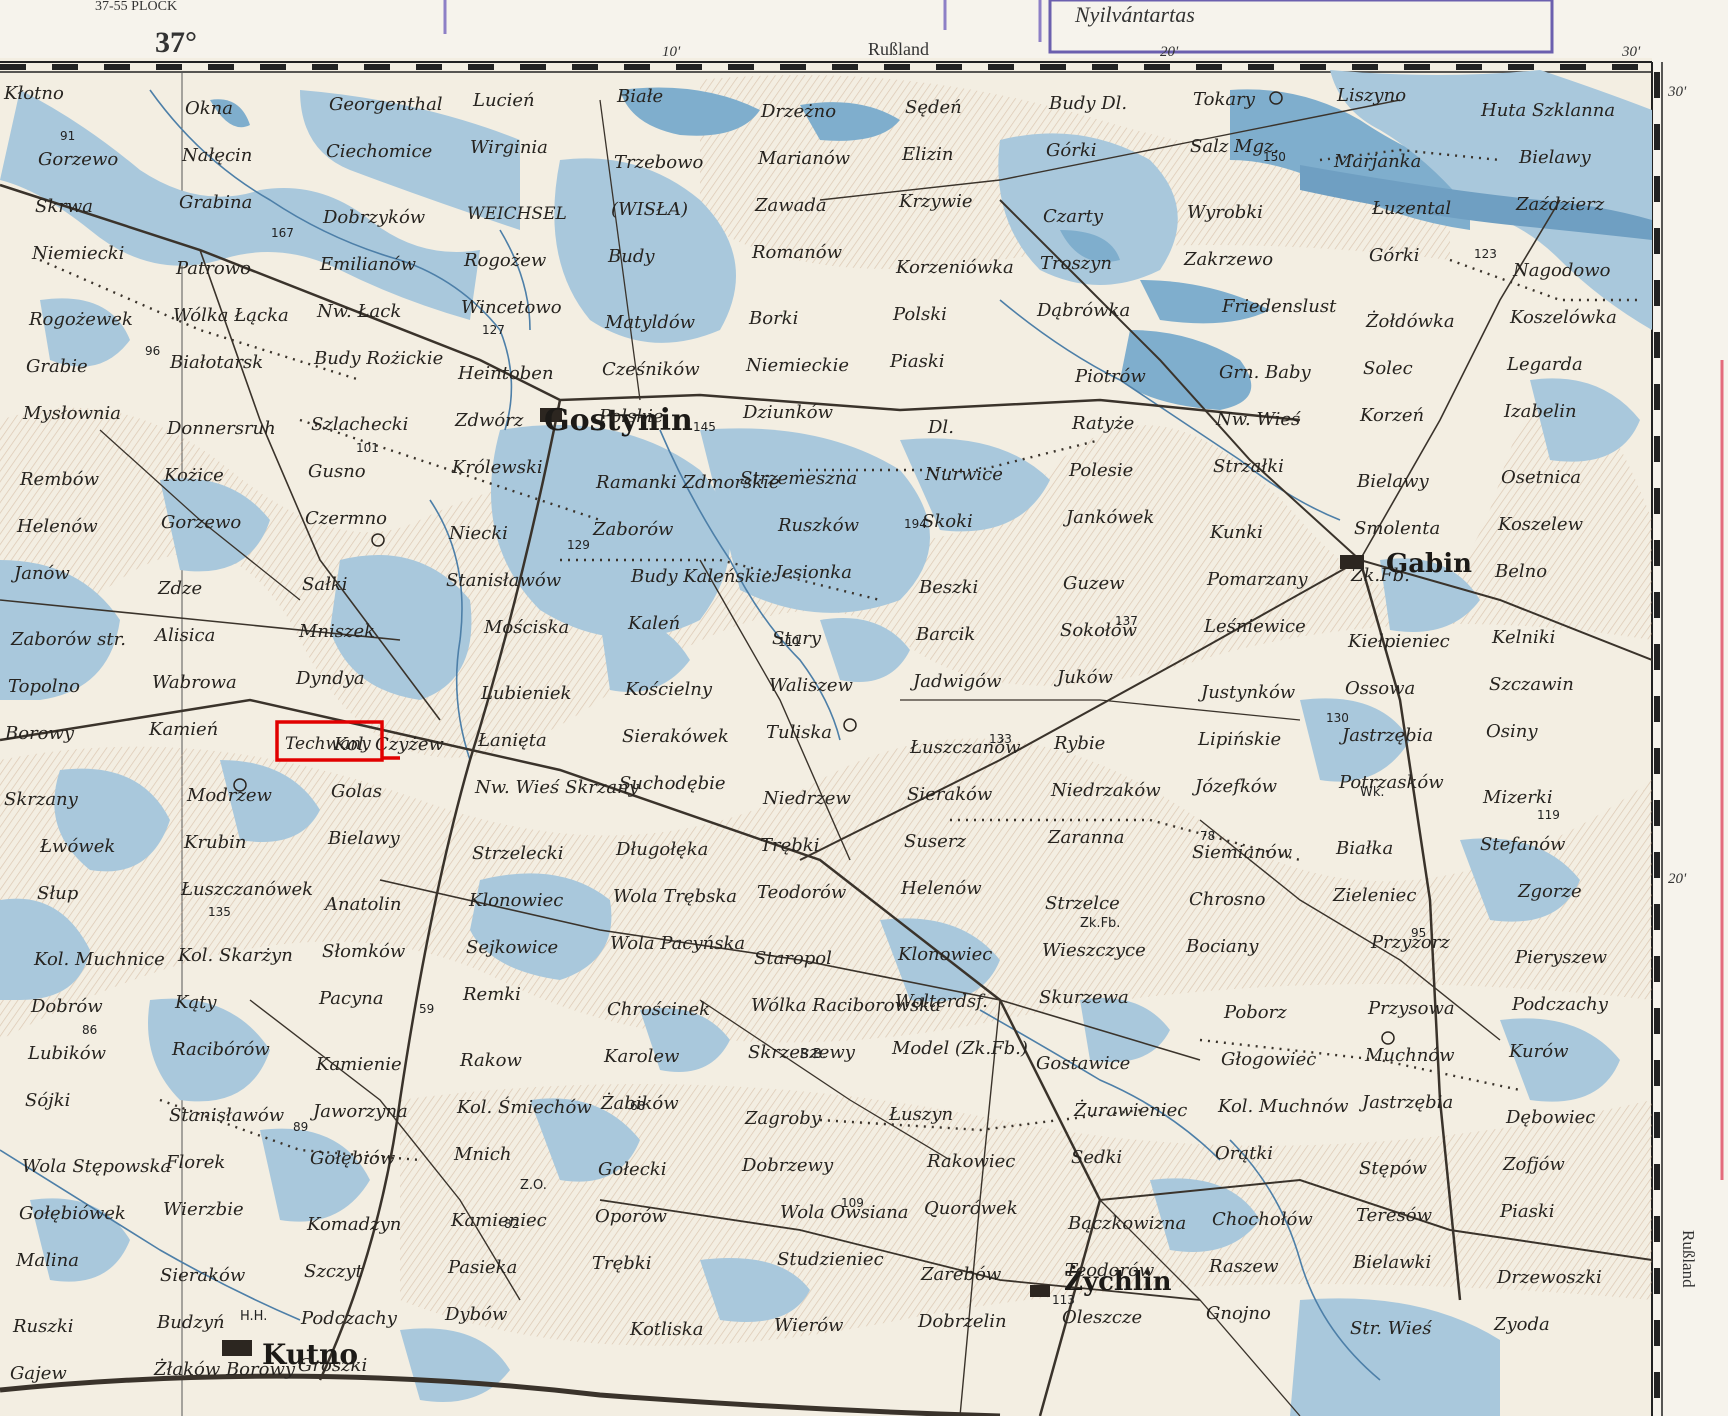 This screenshot has height=1416, width=1728. Describe the element at coordinates (788, 412) in the screenshot. I see `place-label: Dziunków` at that location.